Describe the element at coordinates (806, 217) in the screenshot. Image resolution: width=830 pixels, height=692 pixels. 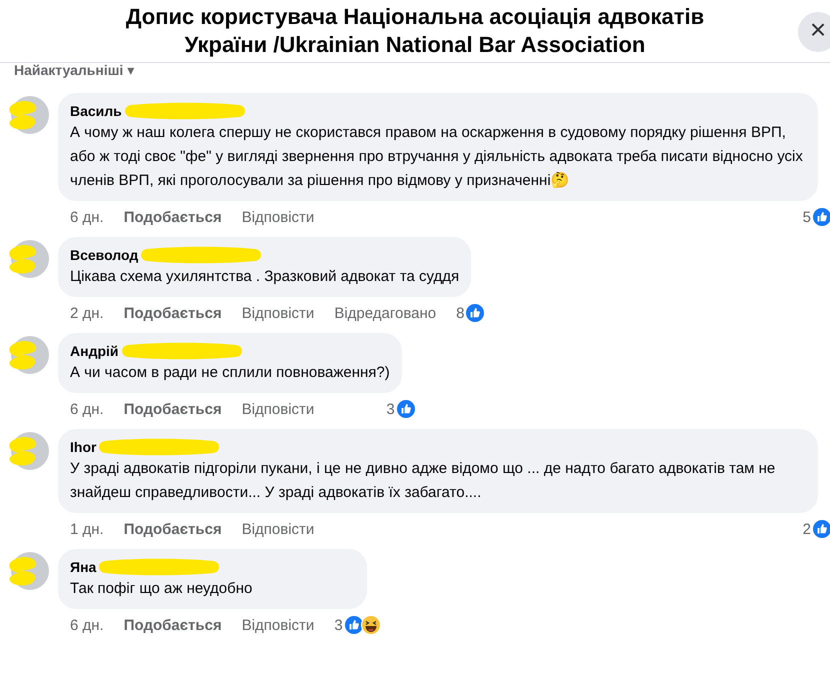
I see `reaction-count: 5` at that location.